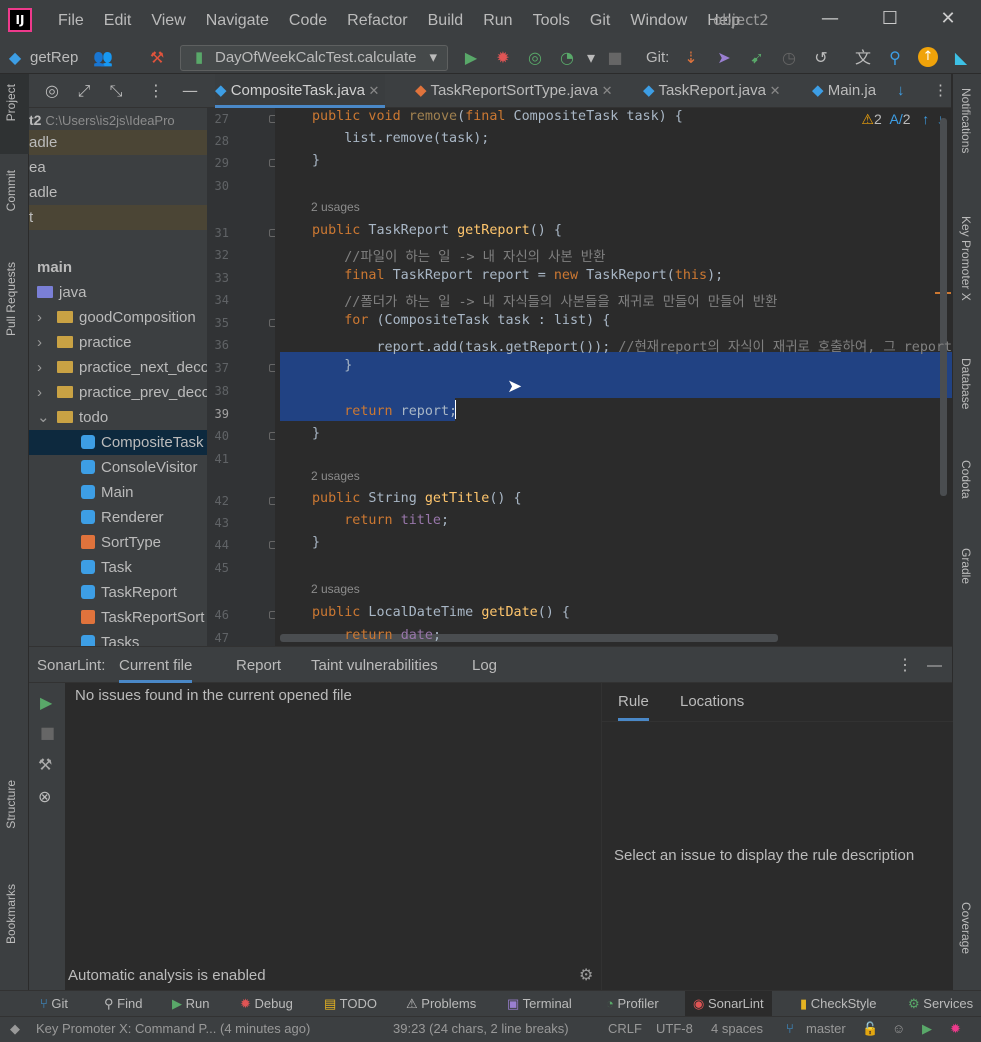  Describe the element at coordinates (118, 638) in the screenshot. I see `tree-item: Tasks` at that location.